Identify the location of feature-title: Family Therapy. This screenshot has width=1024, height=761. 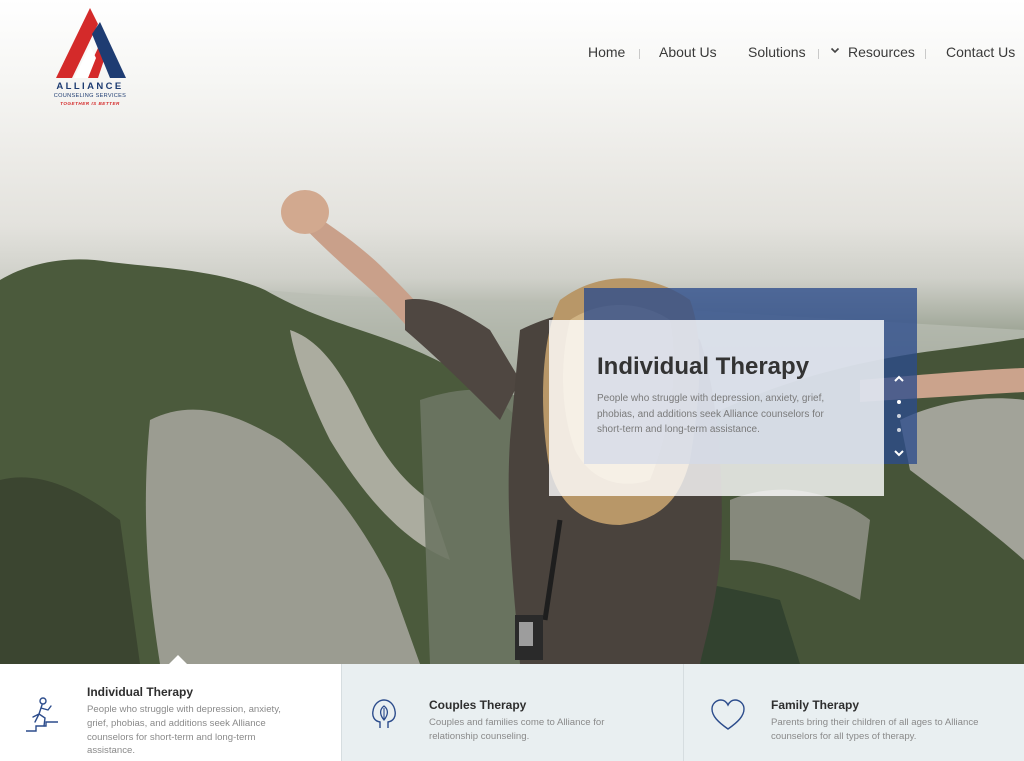
(815, 705).